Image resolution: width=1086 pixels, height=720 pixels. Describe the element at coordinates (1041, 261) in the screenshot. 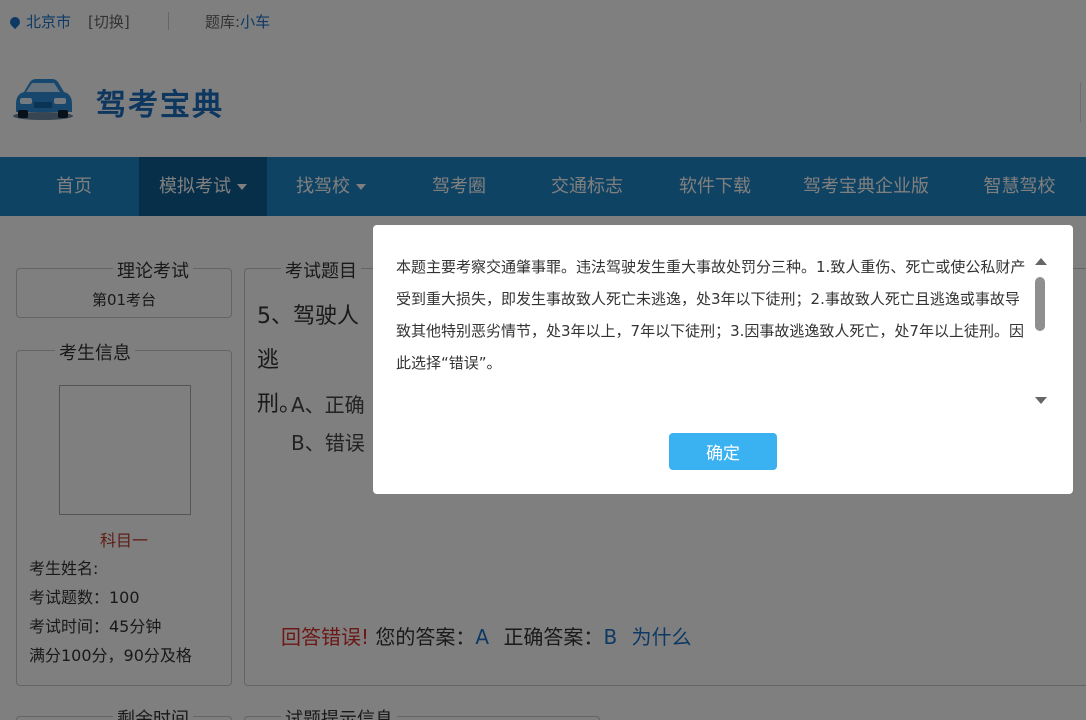

I see `scroll-up-arrow-icon` at that location.